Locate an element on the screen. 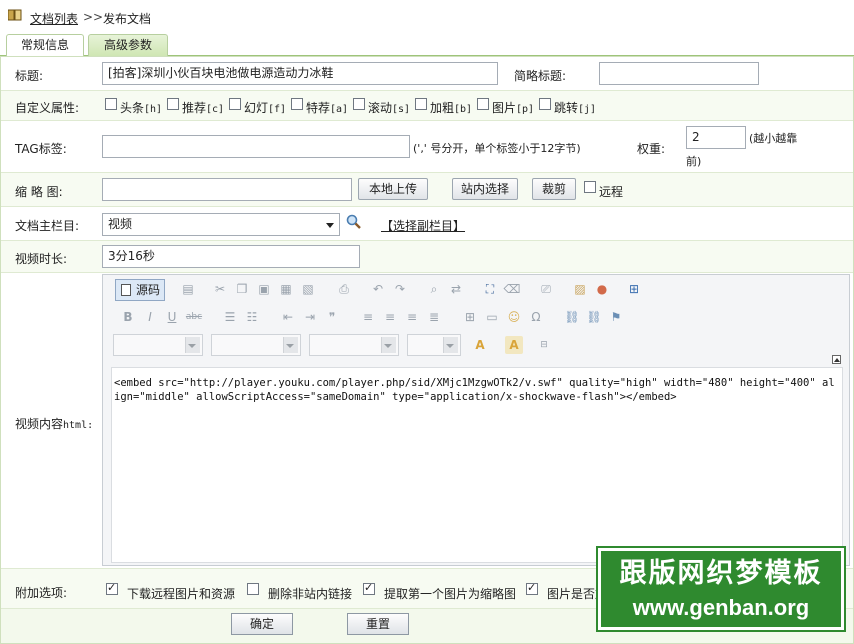  image-icon: ▨ is located at coordinates (580, 289).